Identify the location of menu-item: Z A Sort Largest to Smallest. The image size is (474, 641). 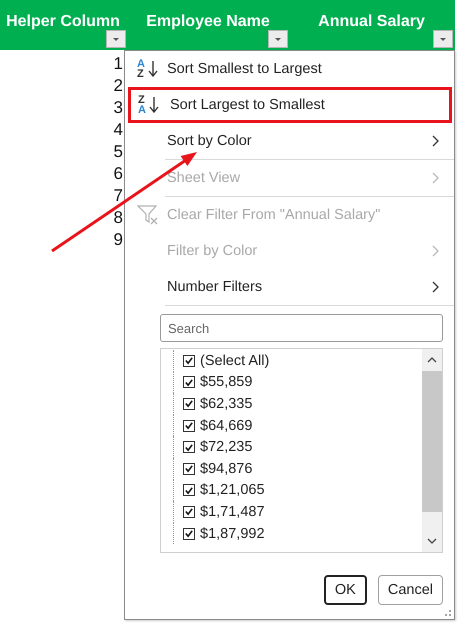
(290, 105).